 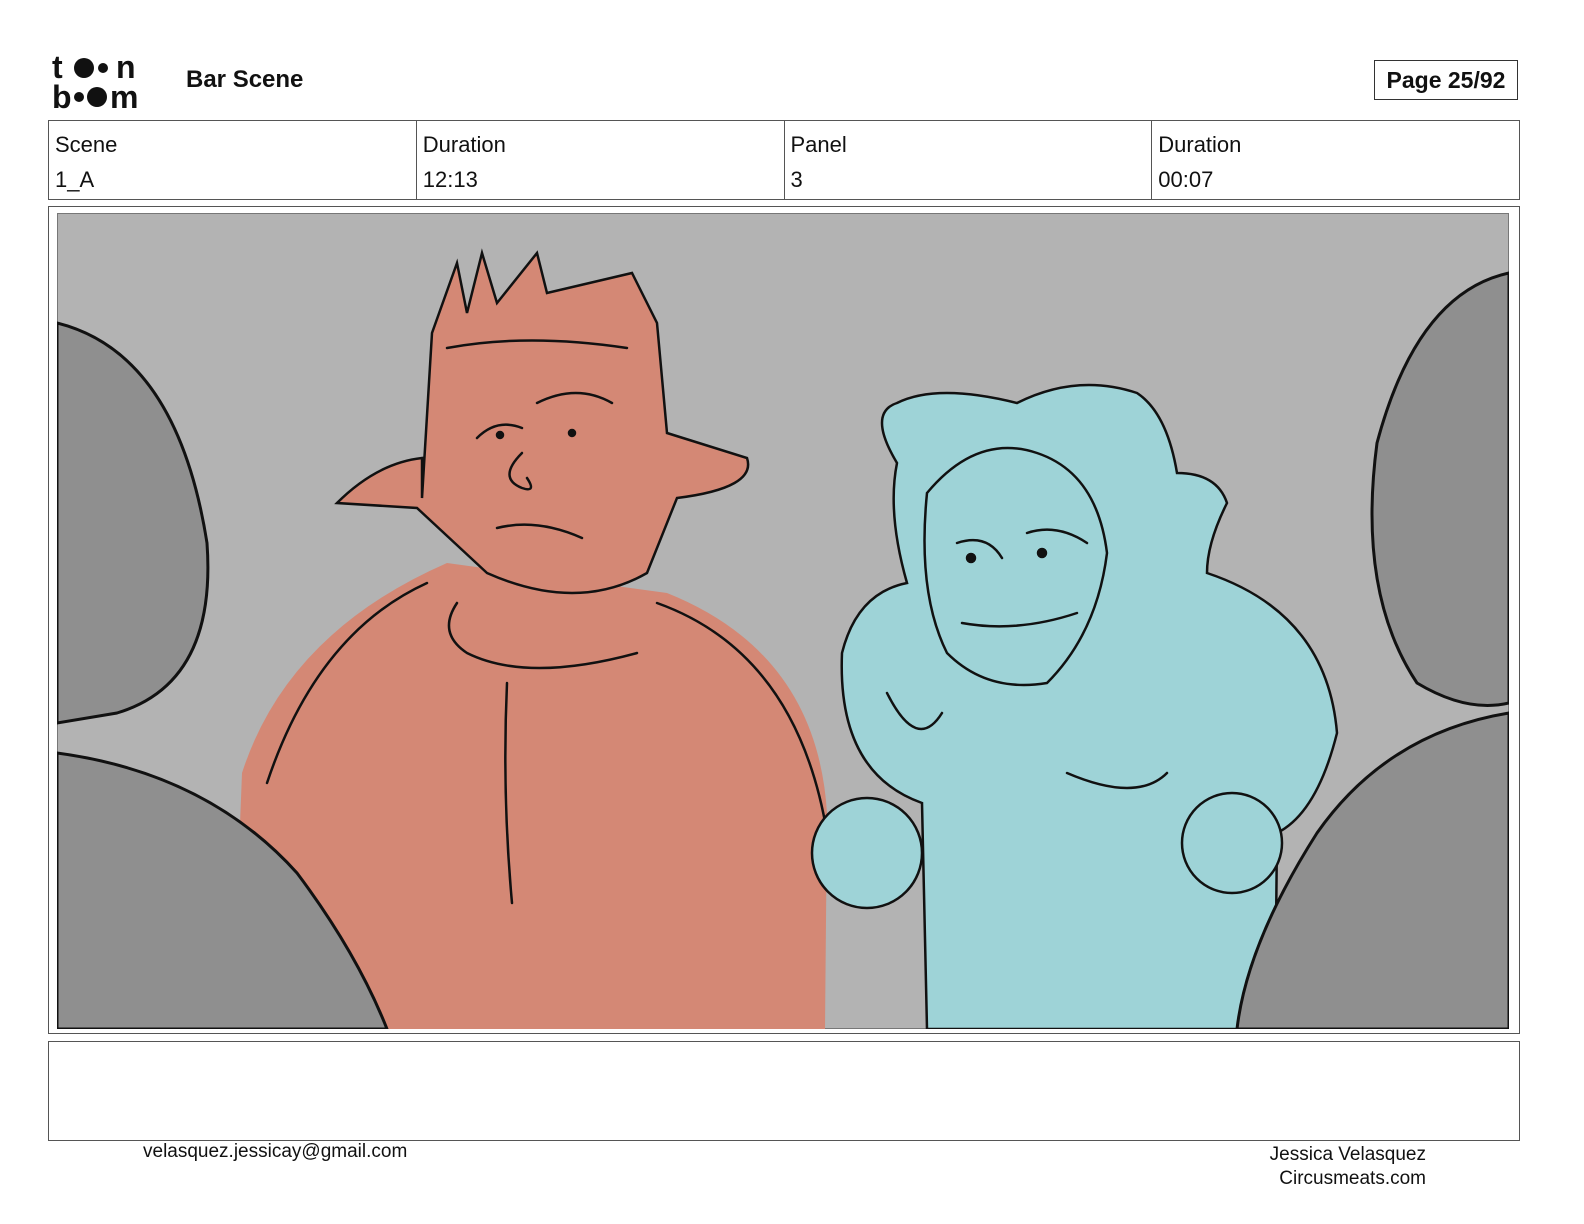 I want to click on svg-text: m, so click(x=124, y=95).